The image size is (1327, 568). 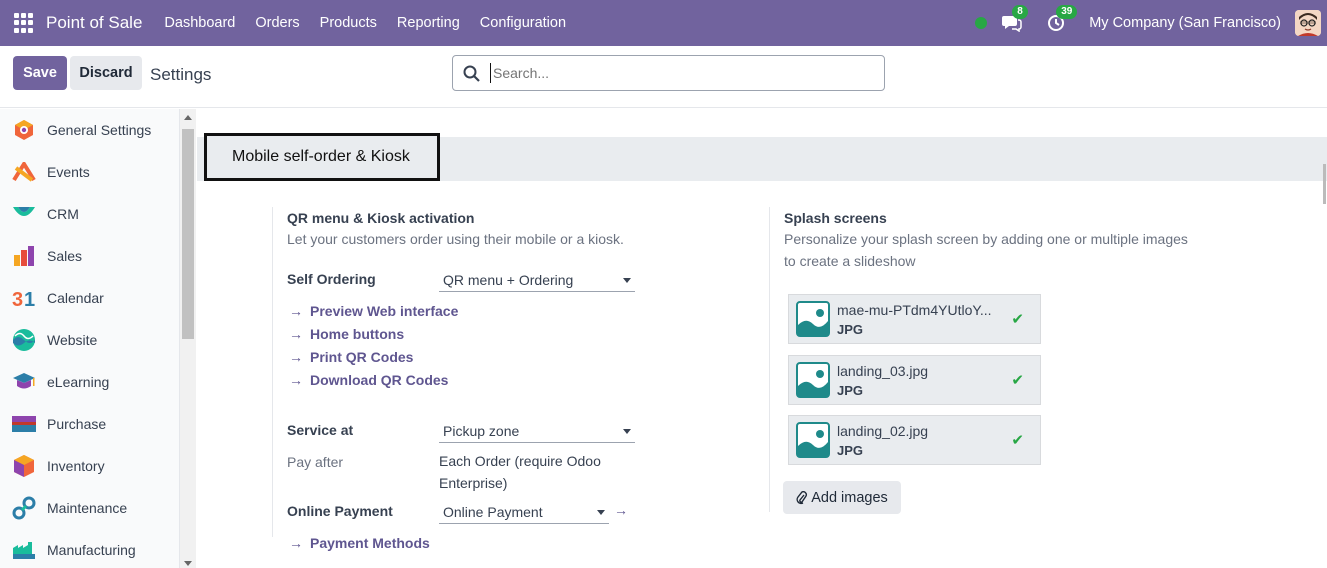 What do you see at coordinates (680, 73) in the screenshot?
I see `search-input` at bounding box center [680, 73].